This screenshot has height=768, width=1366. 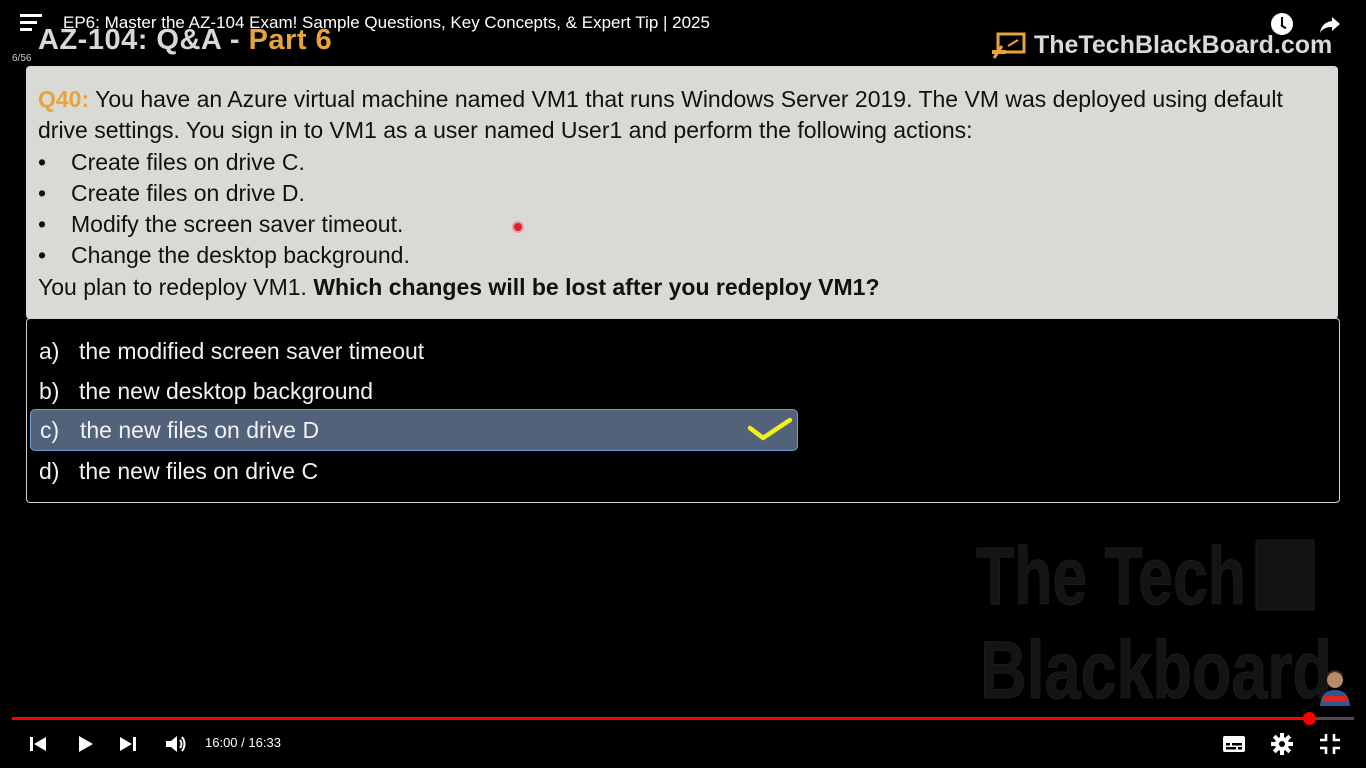 I want to click on blackboard-icon, so click(x=1009, y=45).